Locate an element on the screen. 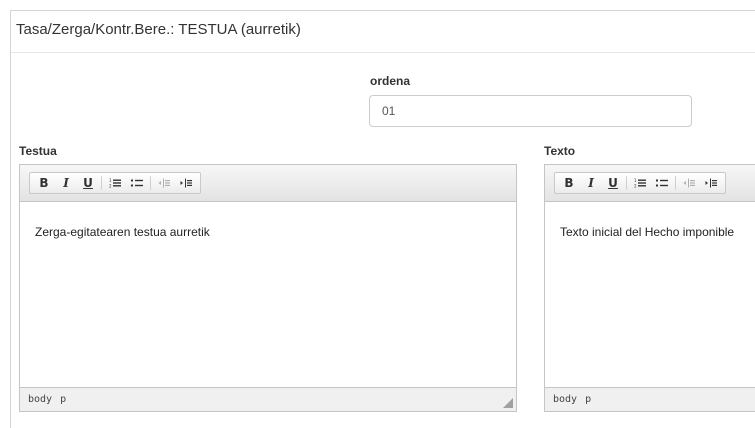 This screenshot has height=428, width=755. texto-label: Texto is located at coordinates (560, 151).